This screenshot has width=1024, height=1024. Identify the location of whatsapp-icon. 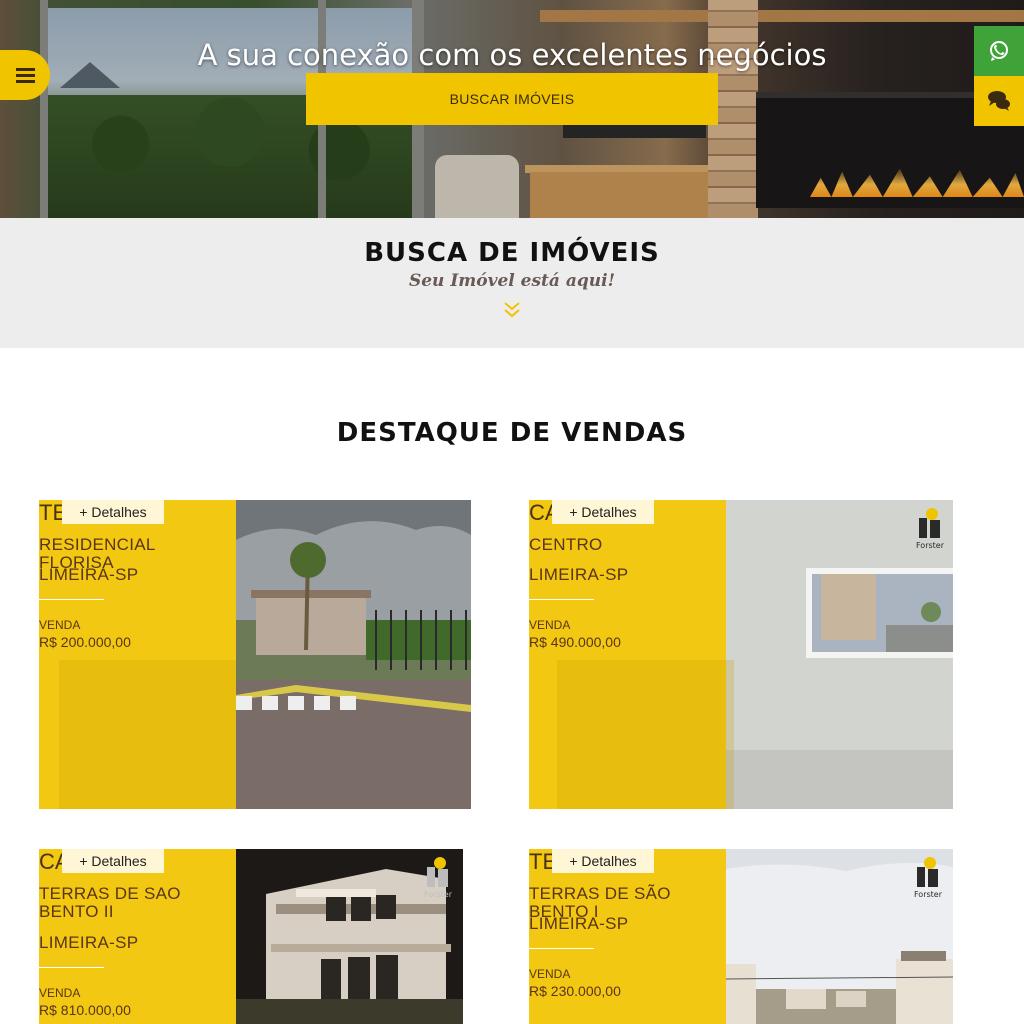
(999, 51).